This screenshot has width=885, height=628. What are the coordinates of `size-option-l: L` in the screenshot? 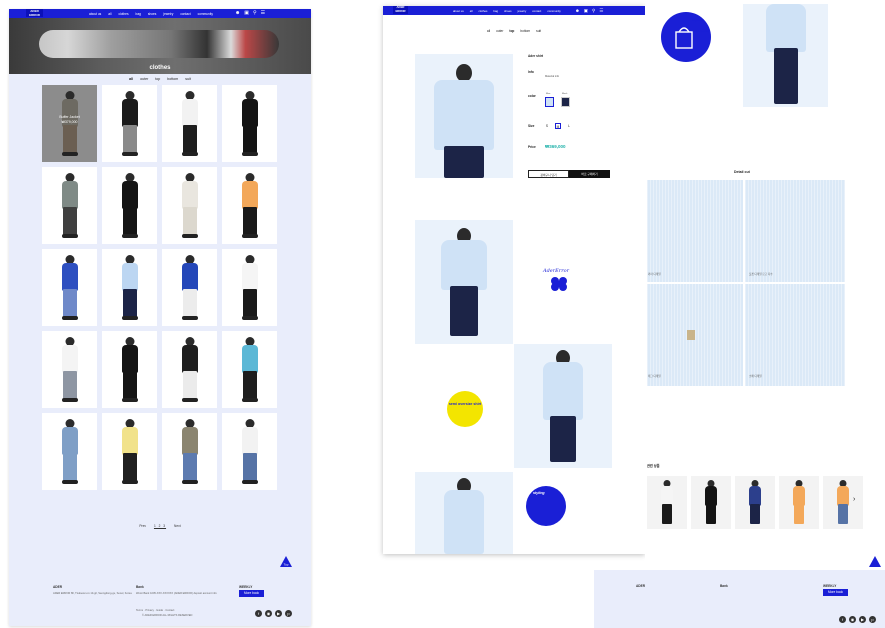 It's located at (569, 126).